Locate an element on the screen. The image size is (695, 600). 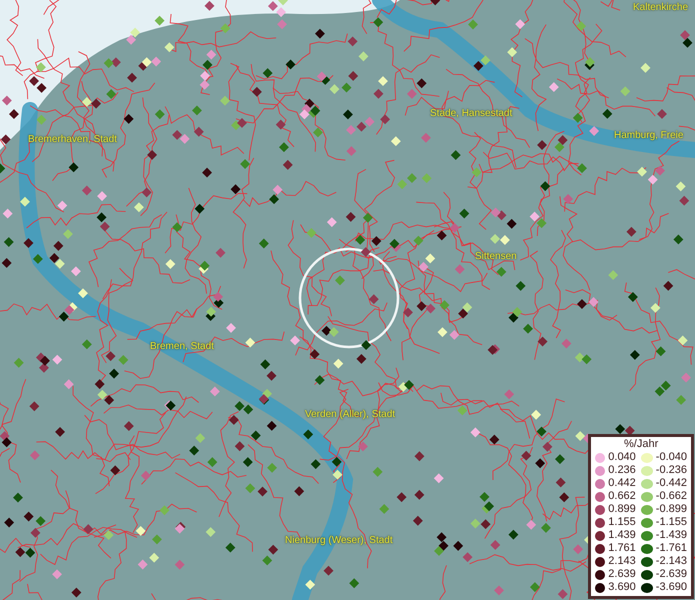
legend-value: -0.662 is located at coordinates (671, 496).